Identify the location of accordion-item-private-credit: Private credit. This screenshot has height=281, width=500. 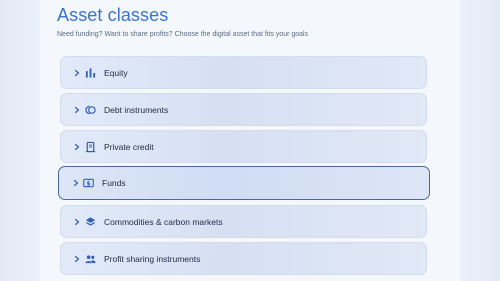
(243, 146).